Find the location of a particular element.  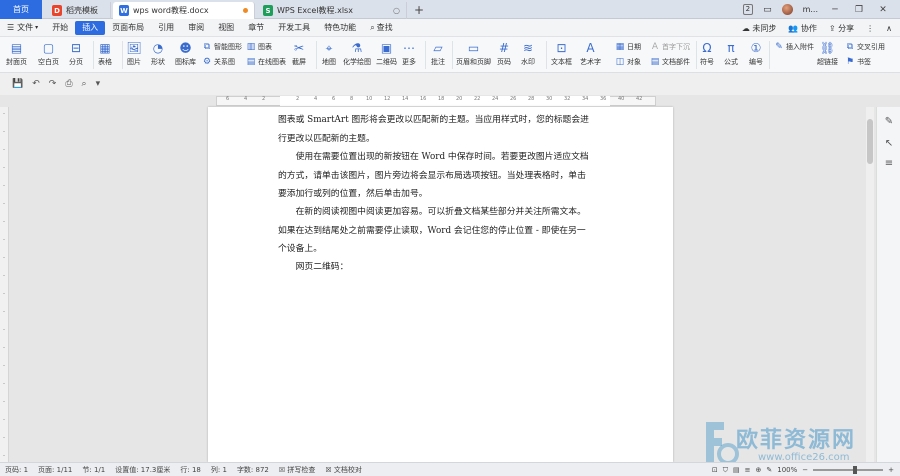

formula-button: π 公式 is located at coordinates (731, 54).